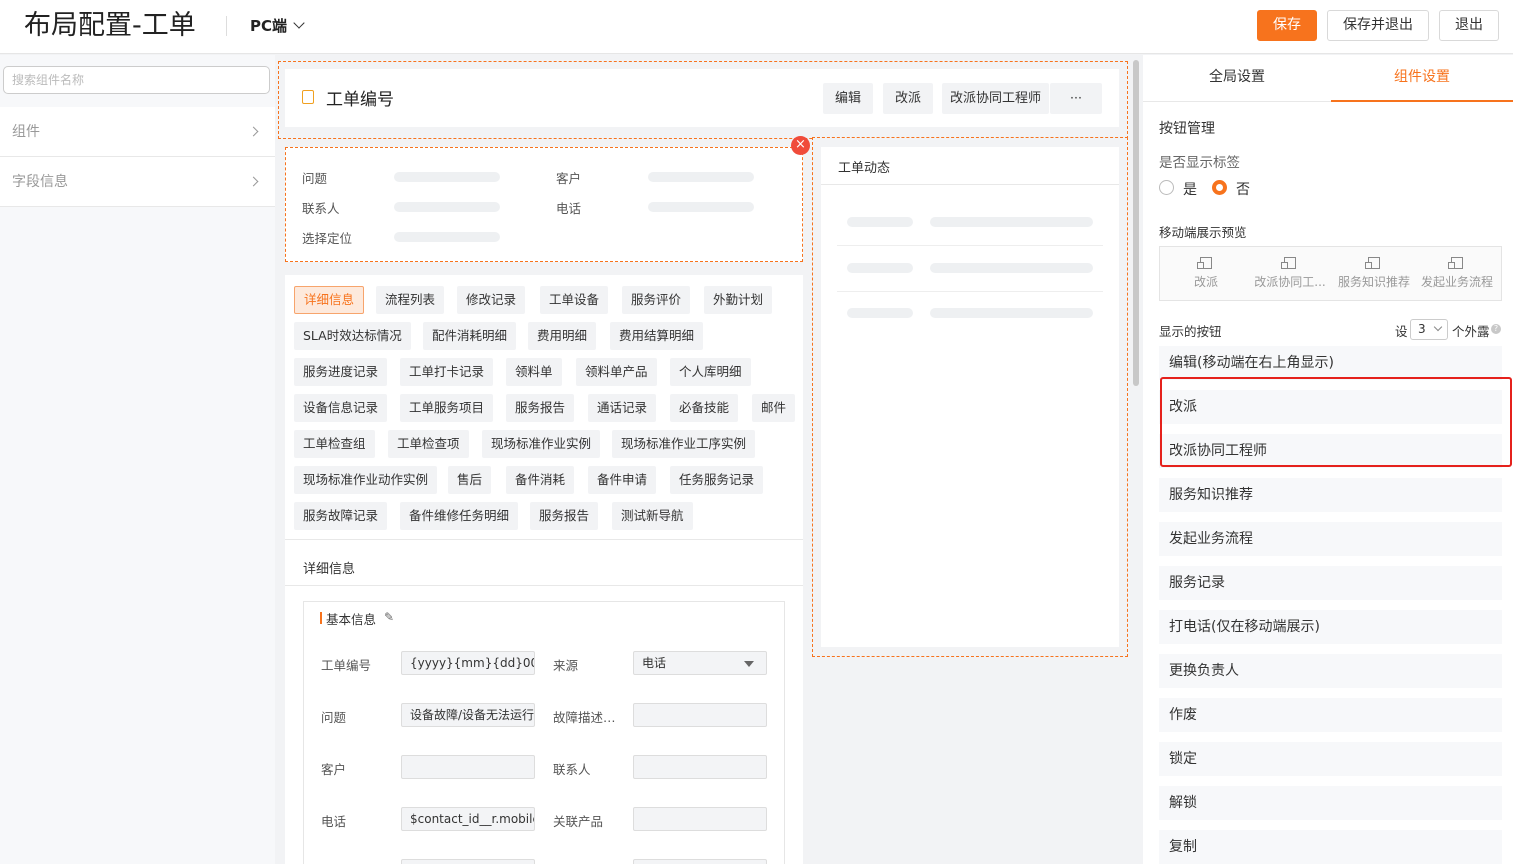  Describe the element at coordinates (1219, 187) in the screenshot. I see `radio-no` at that location.